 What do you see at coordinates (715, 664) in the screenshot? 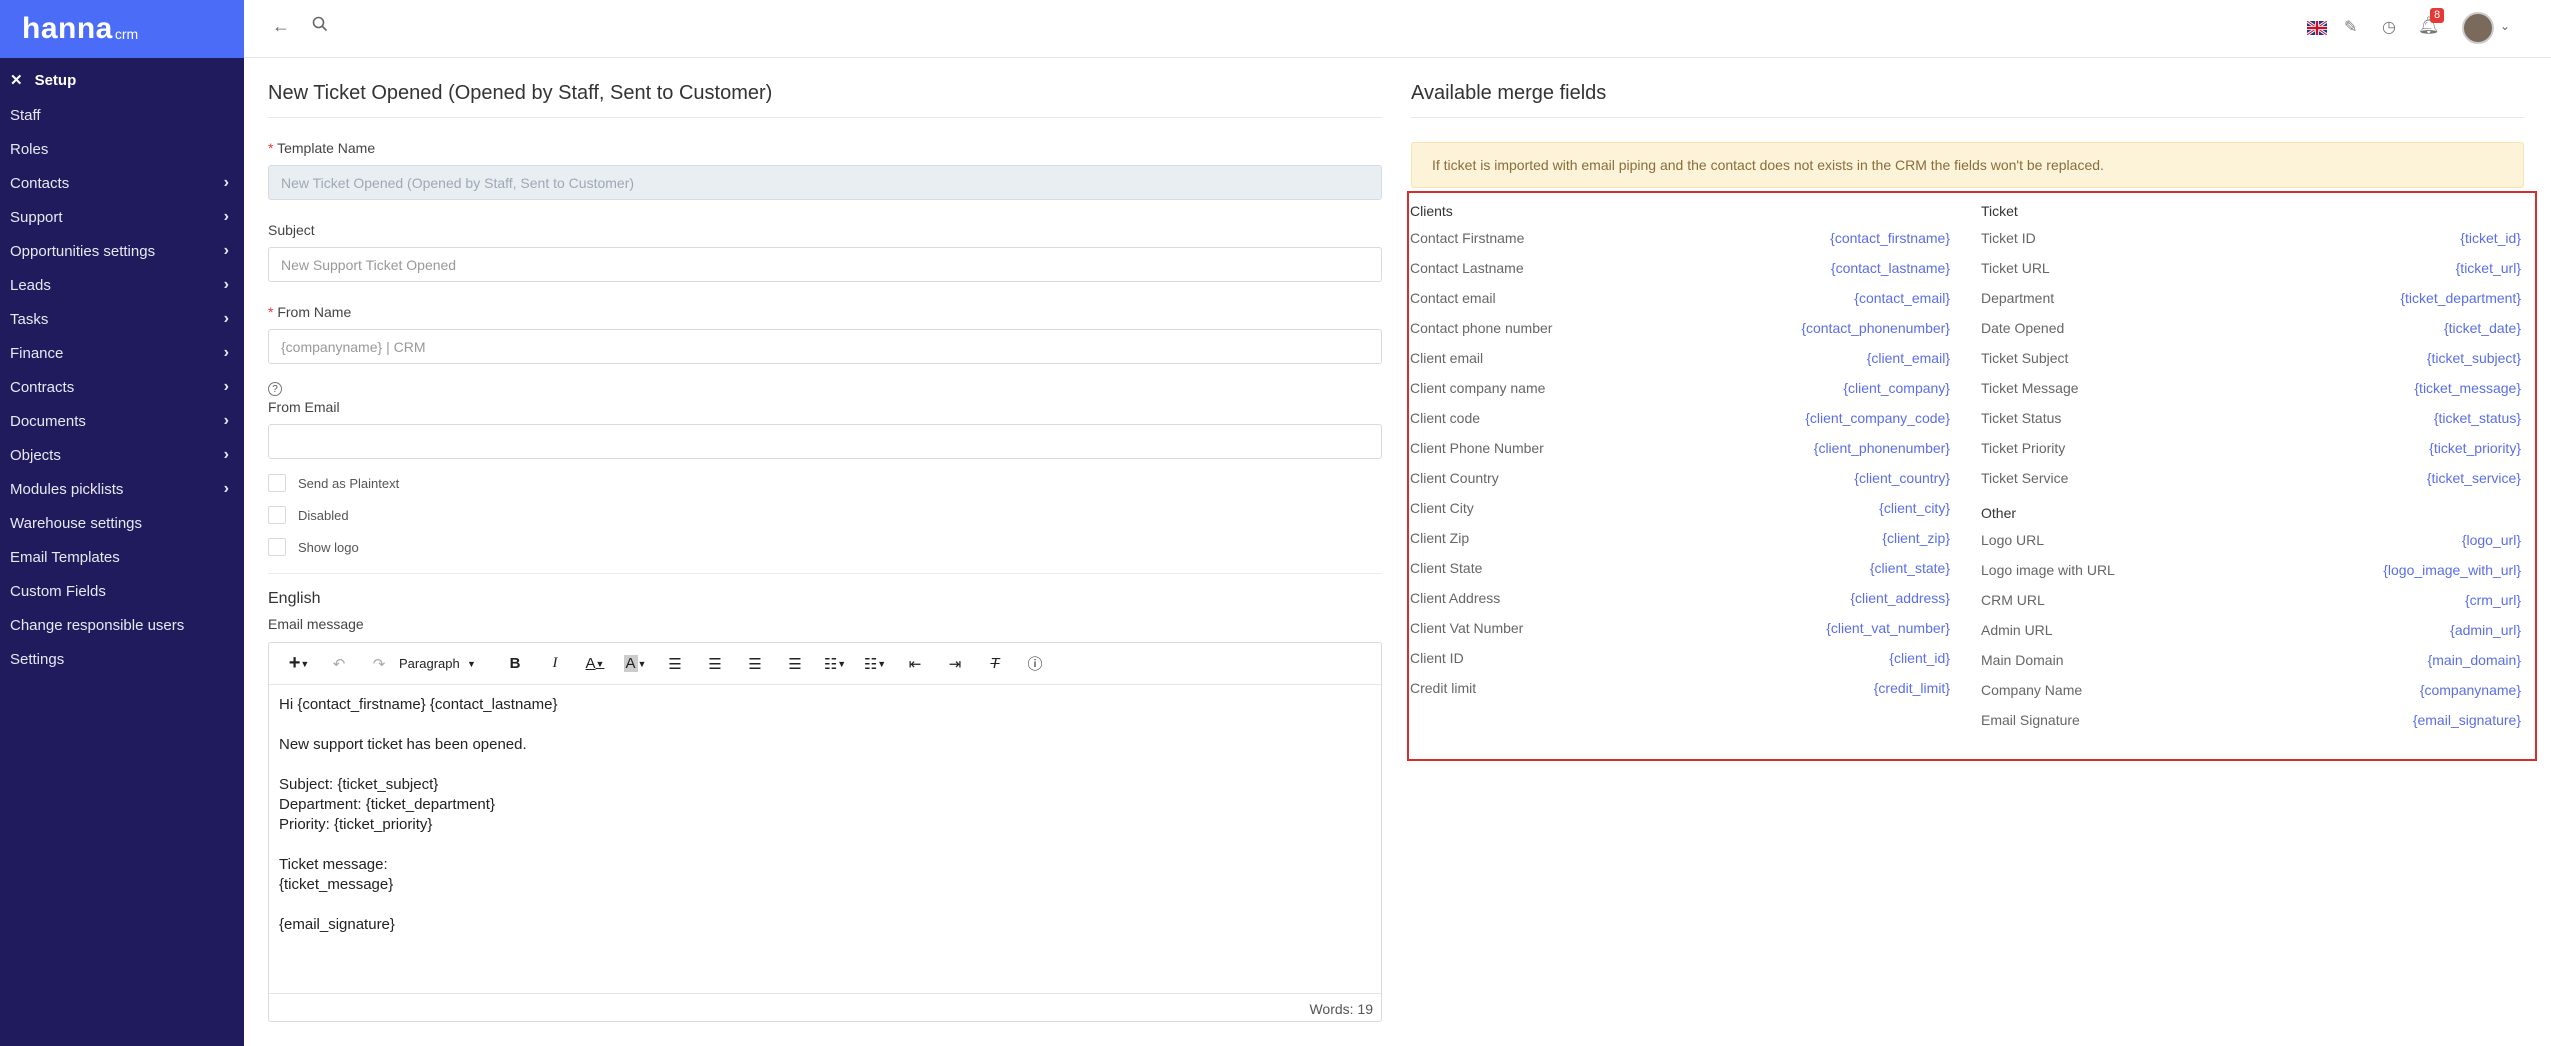
I see `align-center-icon: ☰` at bounding box center [715, 664].